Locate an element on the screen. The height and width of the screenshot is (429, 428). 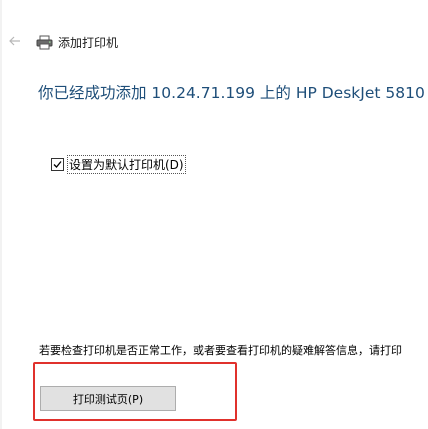
print-test-page-button: 打印测试页(P) is located at coordinates (108, 398).